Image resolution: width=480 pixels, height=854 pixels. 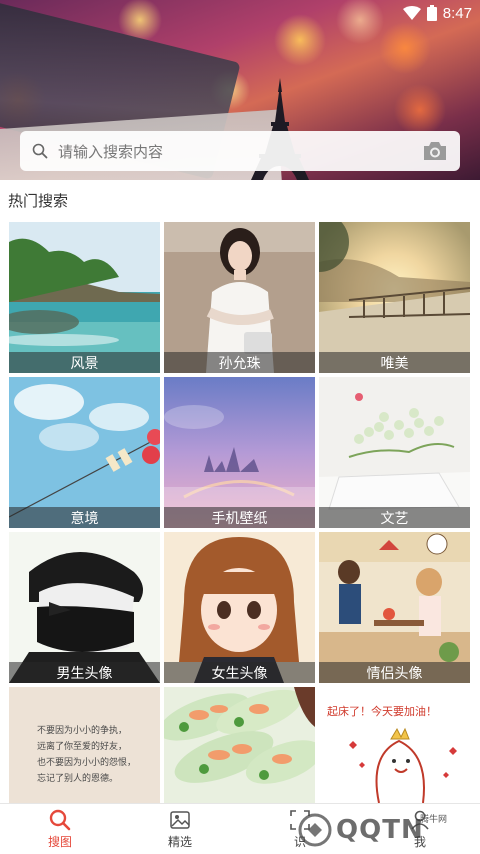 I want to click on section-title-hot-search: 热门搜索, so click(x=38, y=201).